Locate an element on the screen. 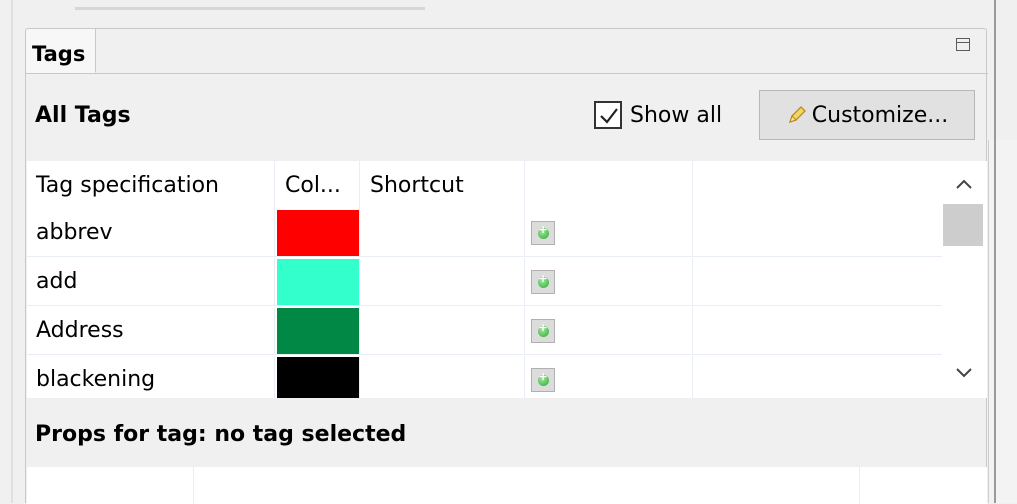 The width and height of the screenshot is (1017, 504). table-scrollbar is located at coordinates (964, 279).